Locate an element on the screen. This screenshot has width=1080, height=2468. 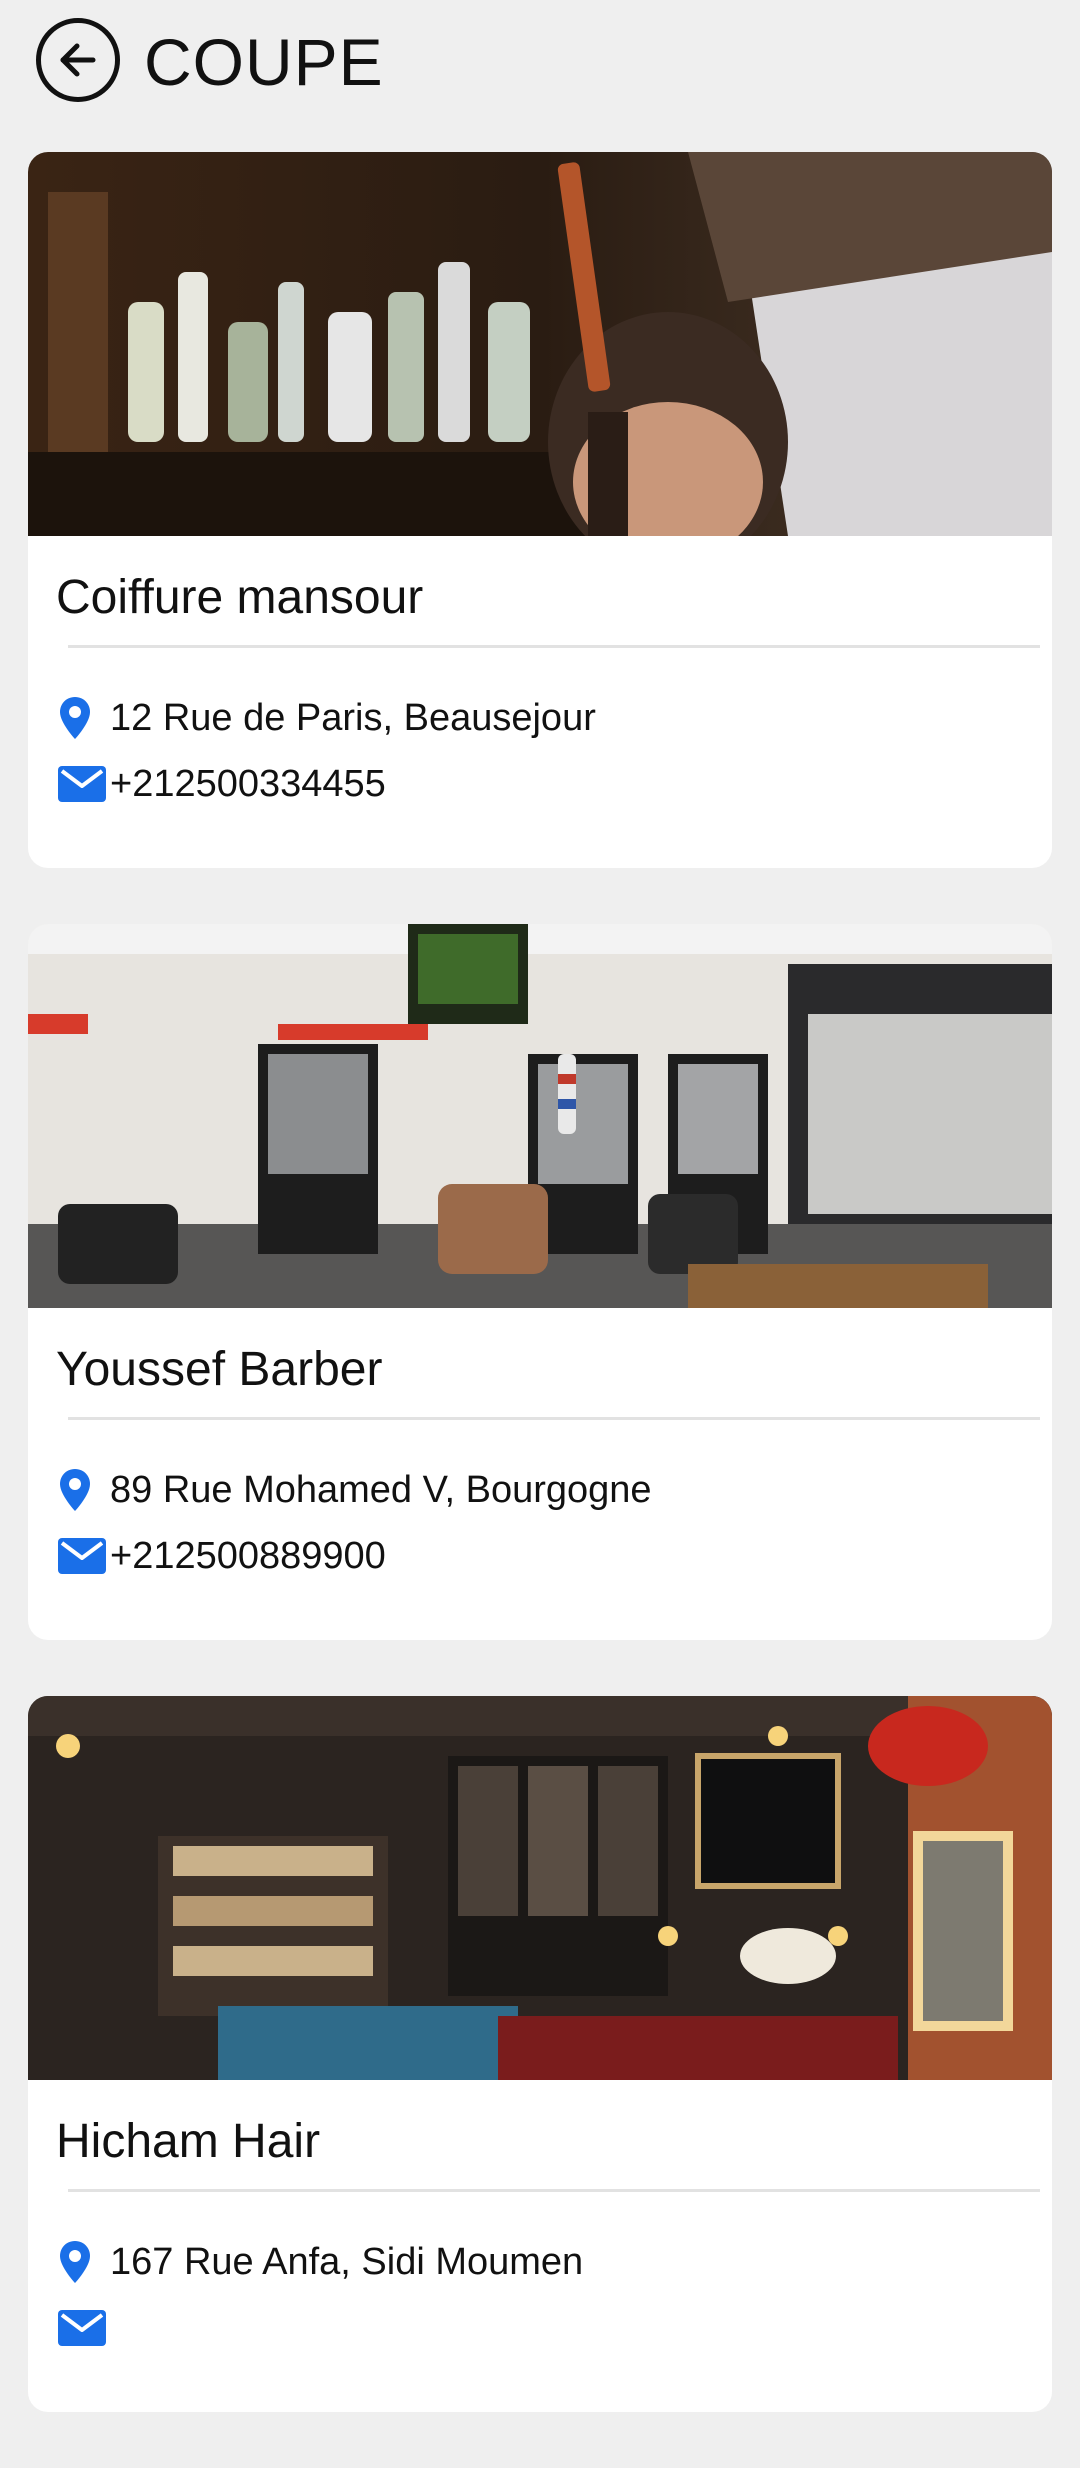
arrow-left-icon is located at coordinates (78, 60).